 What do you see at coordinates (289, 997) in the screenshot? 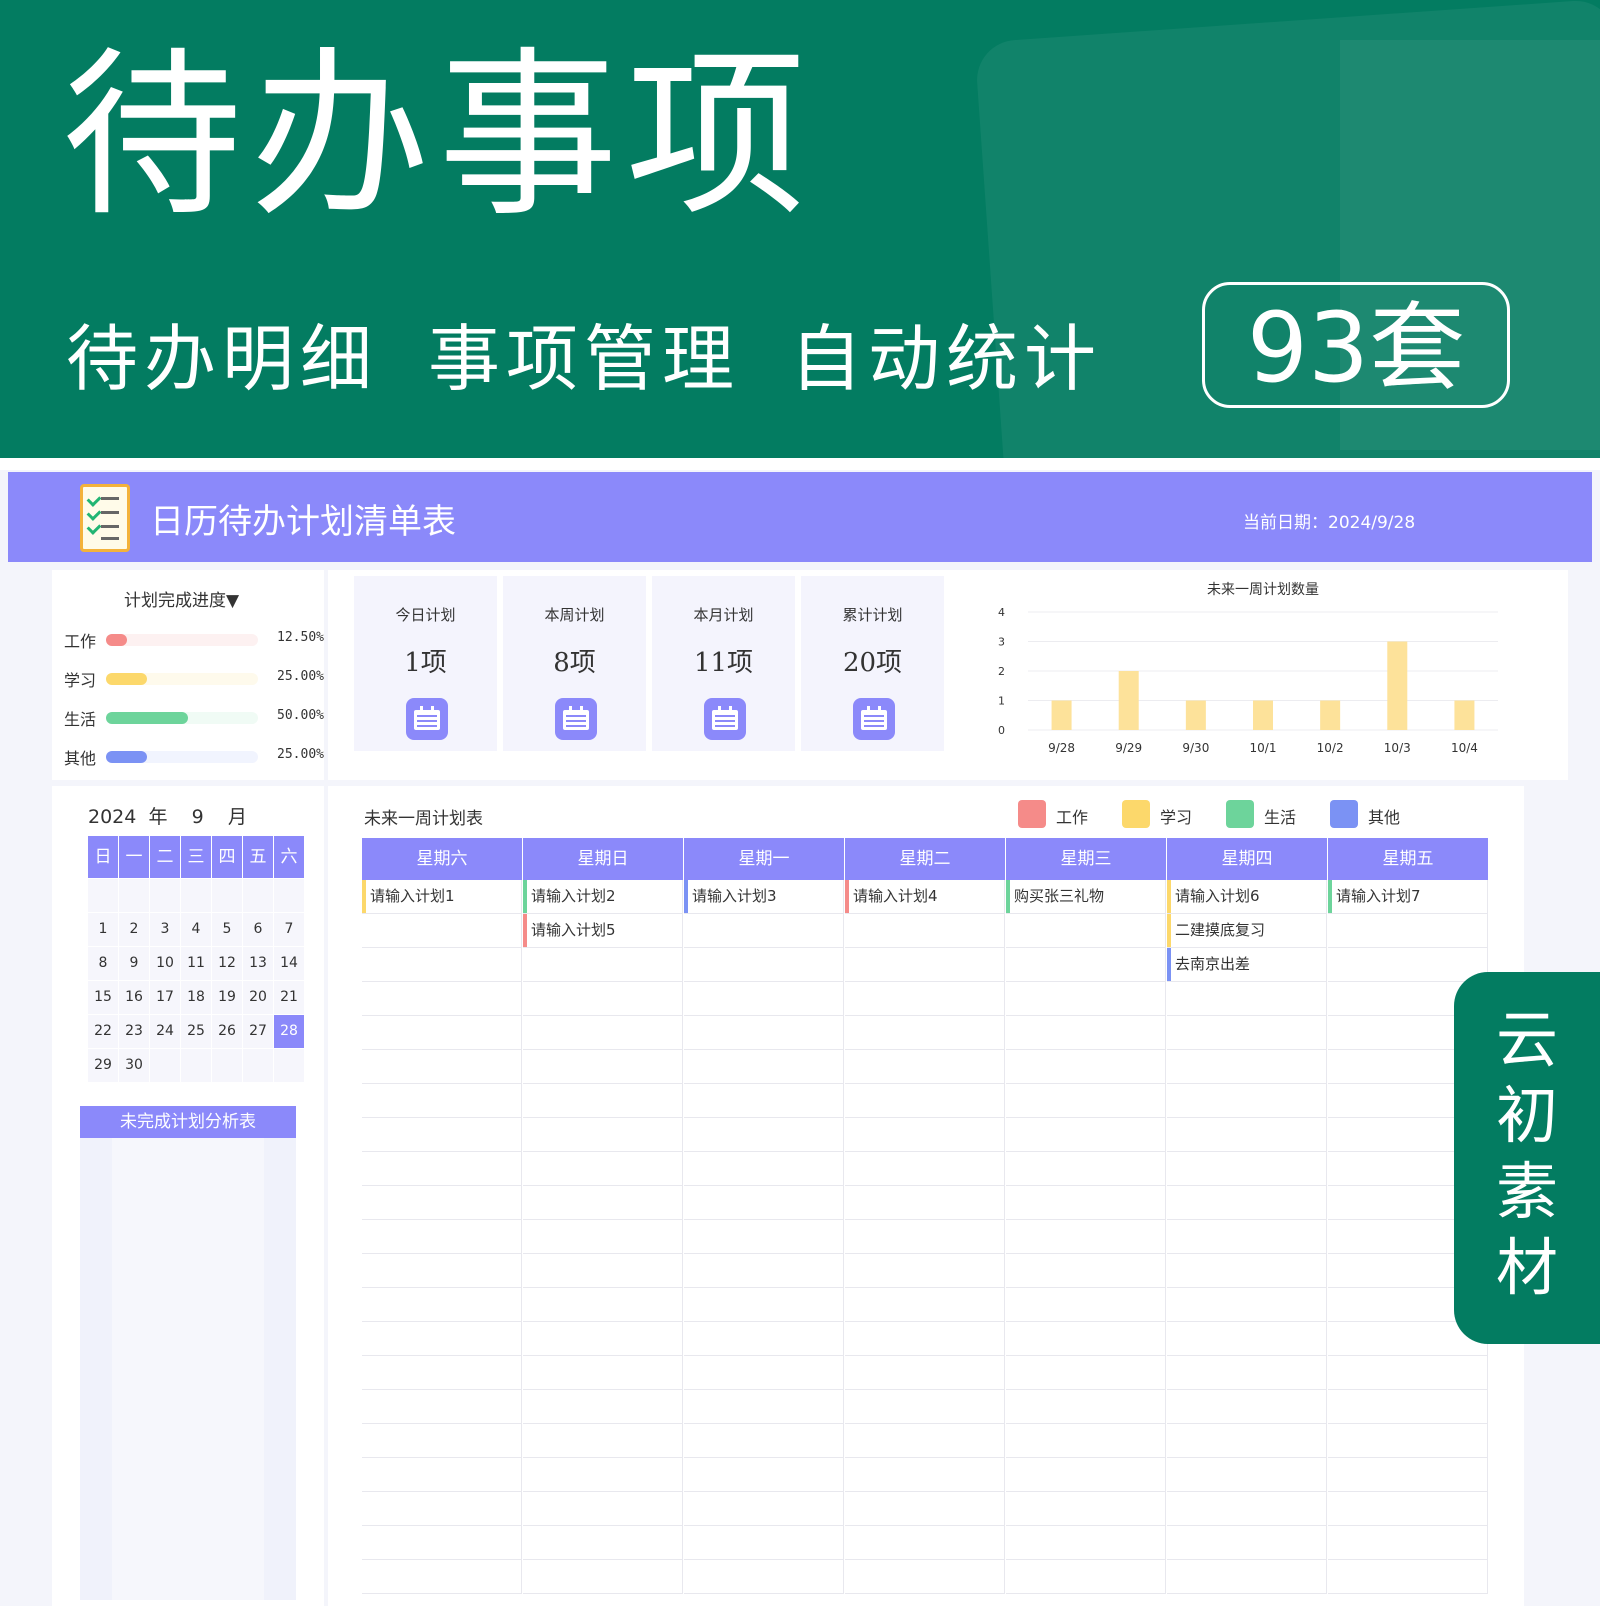
I see `calendar-day: 21` at bounding box center [289, 997].